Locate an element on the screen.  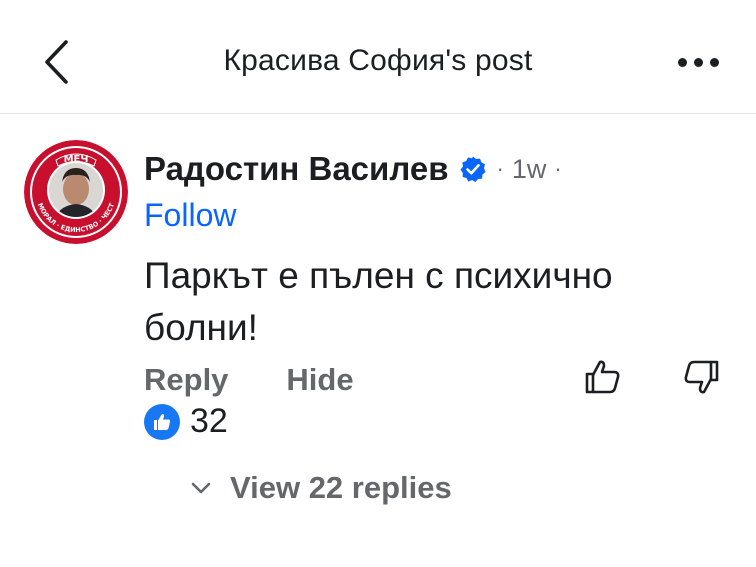
more-options-button is located at coordinates (698, 62).